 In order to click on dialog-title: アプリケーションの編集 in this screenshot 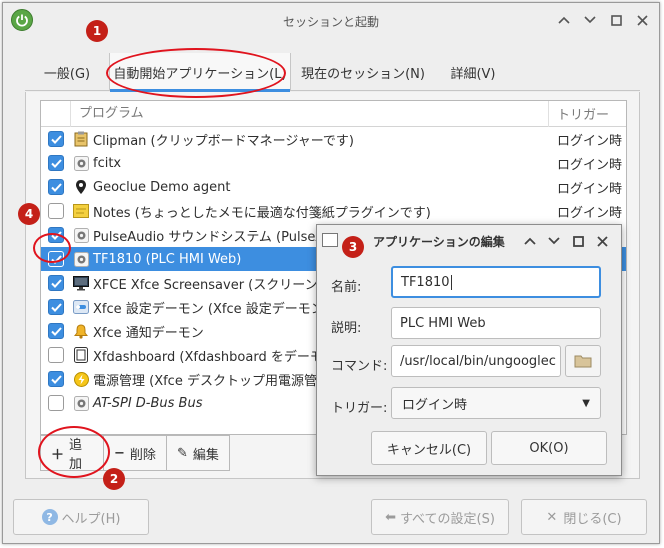, I will do `click(439, 241)`.